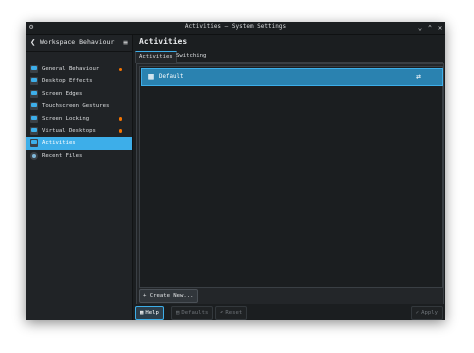 The image size is (474, 353). I want to click on sidebar-item-screen-edges: Screen Edges, so click(79, 94).